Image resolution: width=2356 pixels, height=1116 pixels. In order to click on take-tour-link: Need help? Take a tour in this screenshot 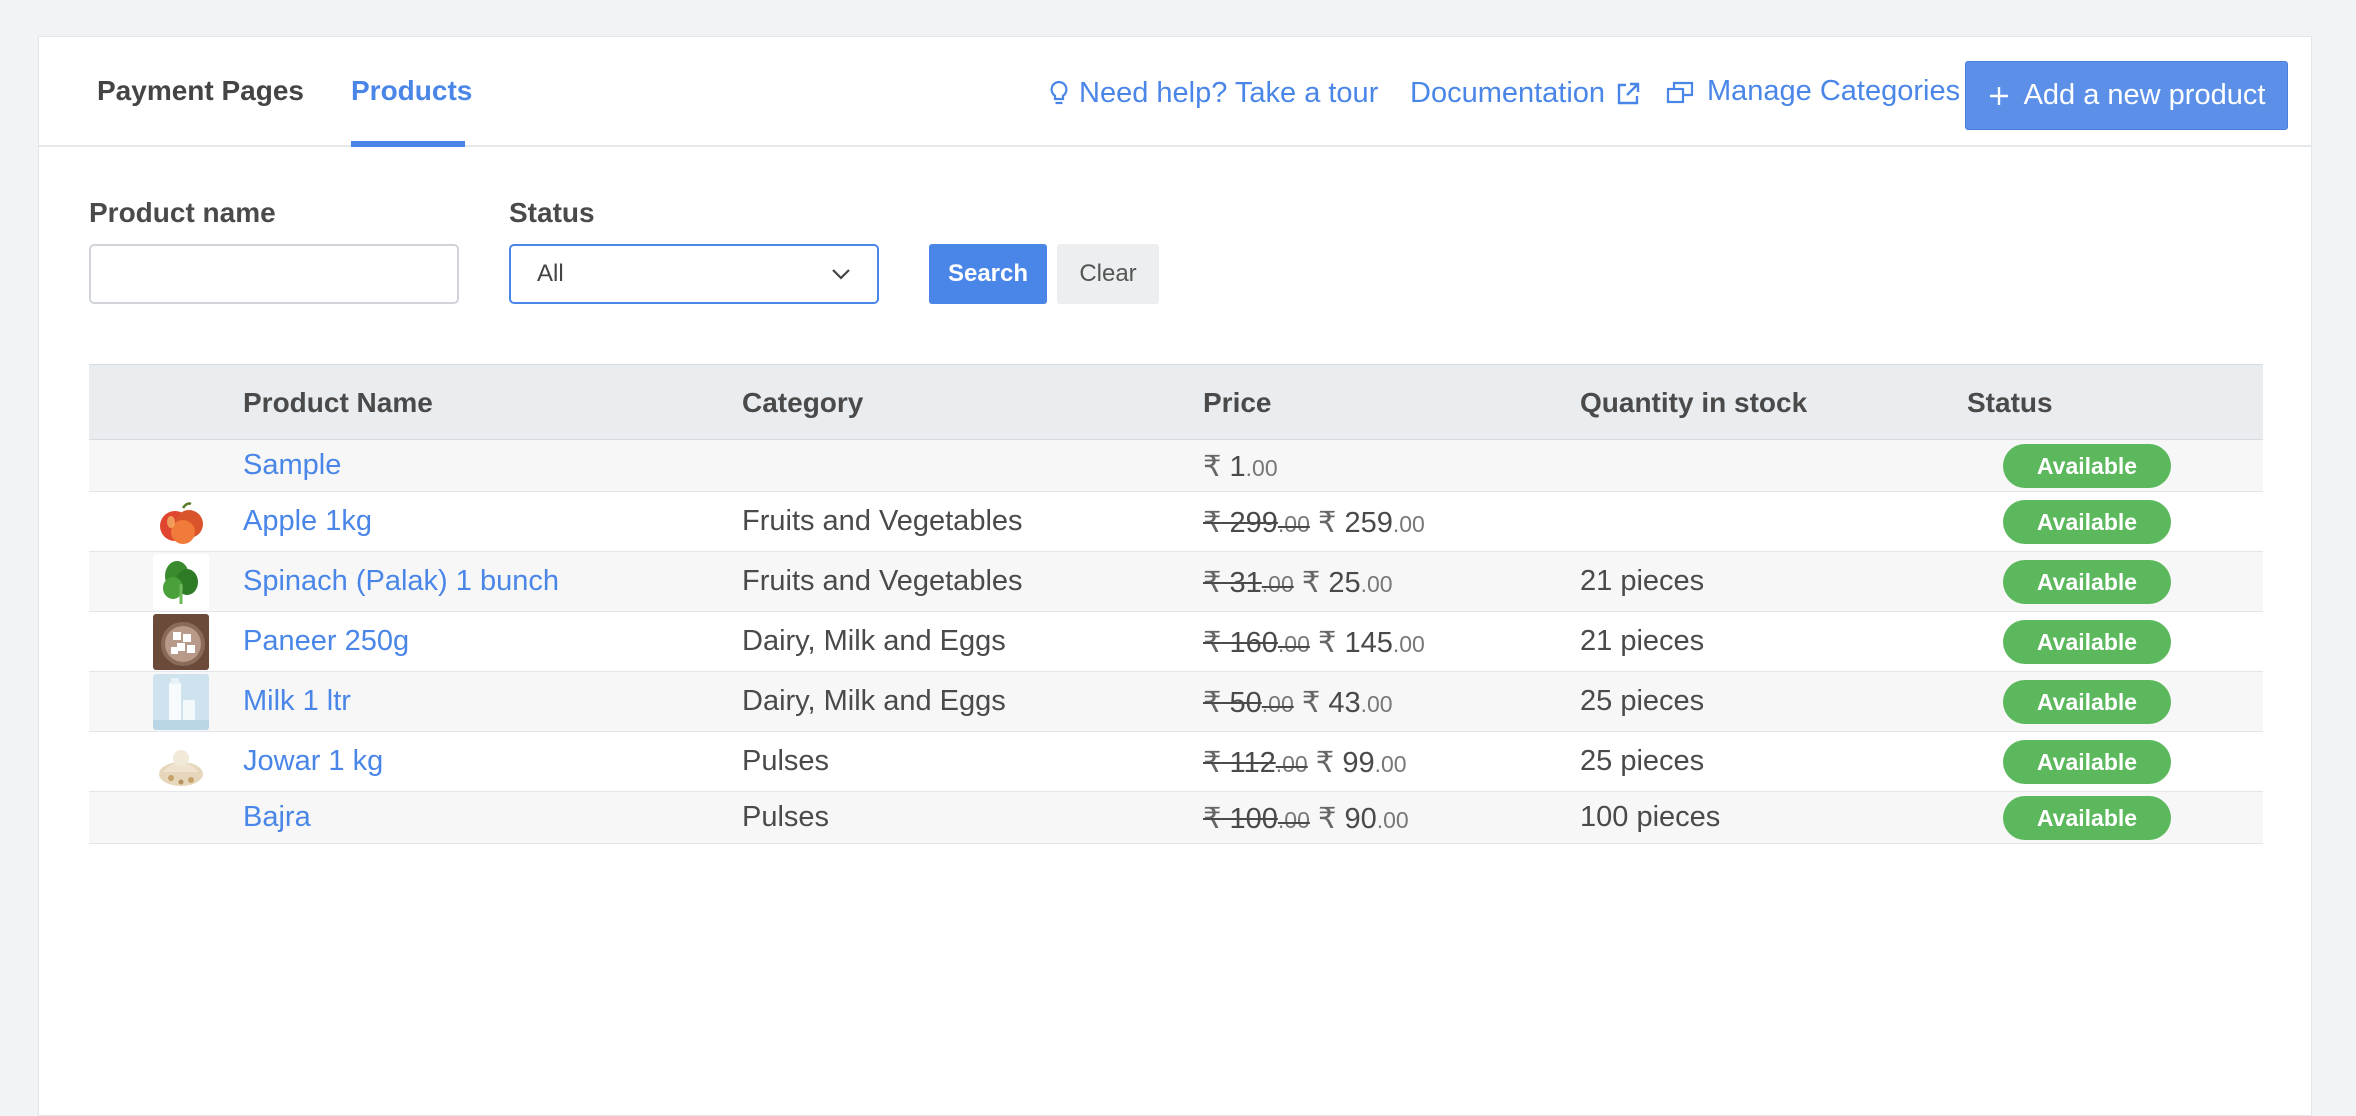, I will do `click(1213, 93)`.